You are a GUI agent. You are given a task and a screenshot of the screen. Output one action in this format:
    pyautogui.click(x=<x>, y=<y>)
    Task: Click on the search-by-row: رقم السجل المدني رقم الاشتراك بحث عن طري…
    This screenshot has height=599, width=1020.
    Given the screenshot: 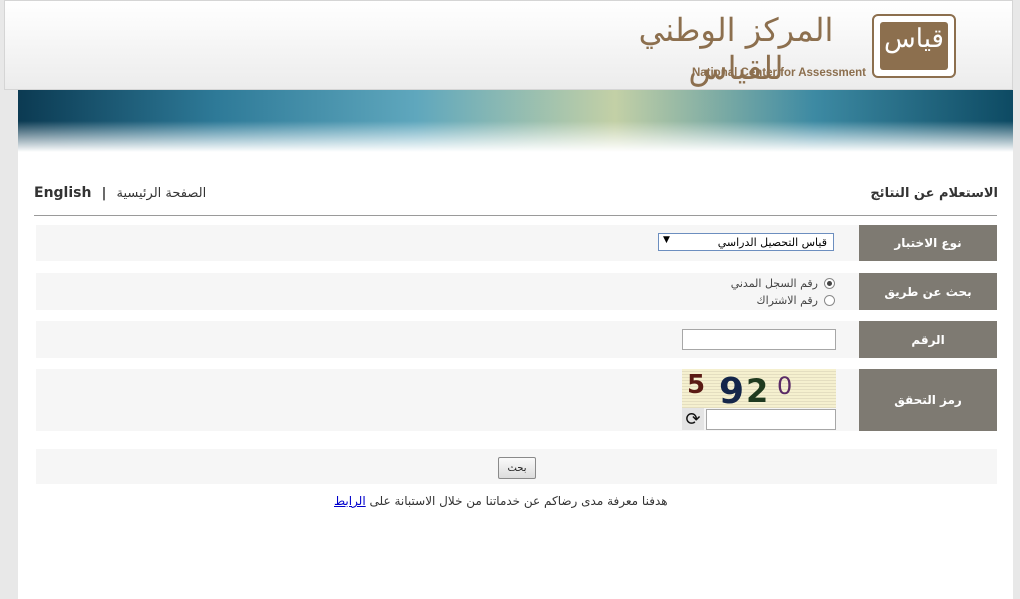 What is the action you would take?
    pyautogui.click(x=516, y=291)
    